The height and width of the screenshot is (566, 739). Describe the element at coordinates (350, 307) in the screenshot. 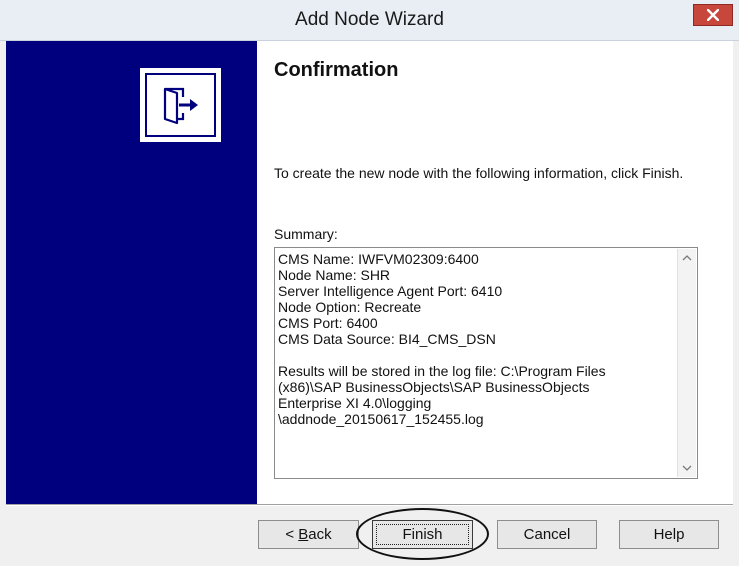

I see `summary-line: Node Option: Recreate` at that location.